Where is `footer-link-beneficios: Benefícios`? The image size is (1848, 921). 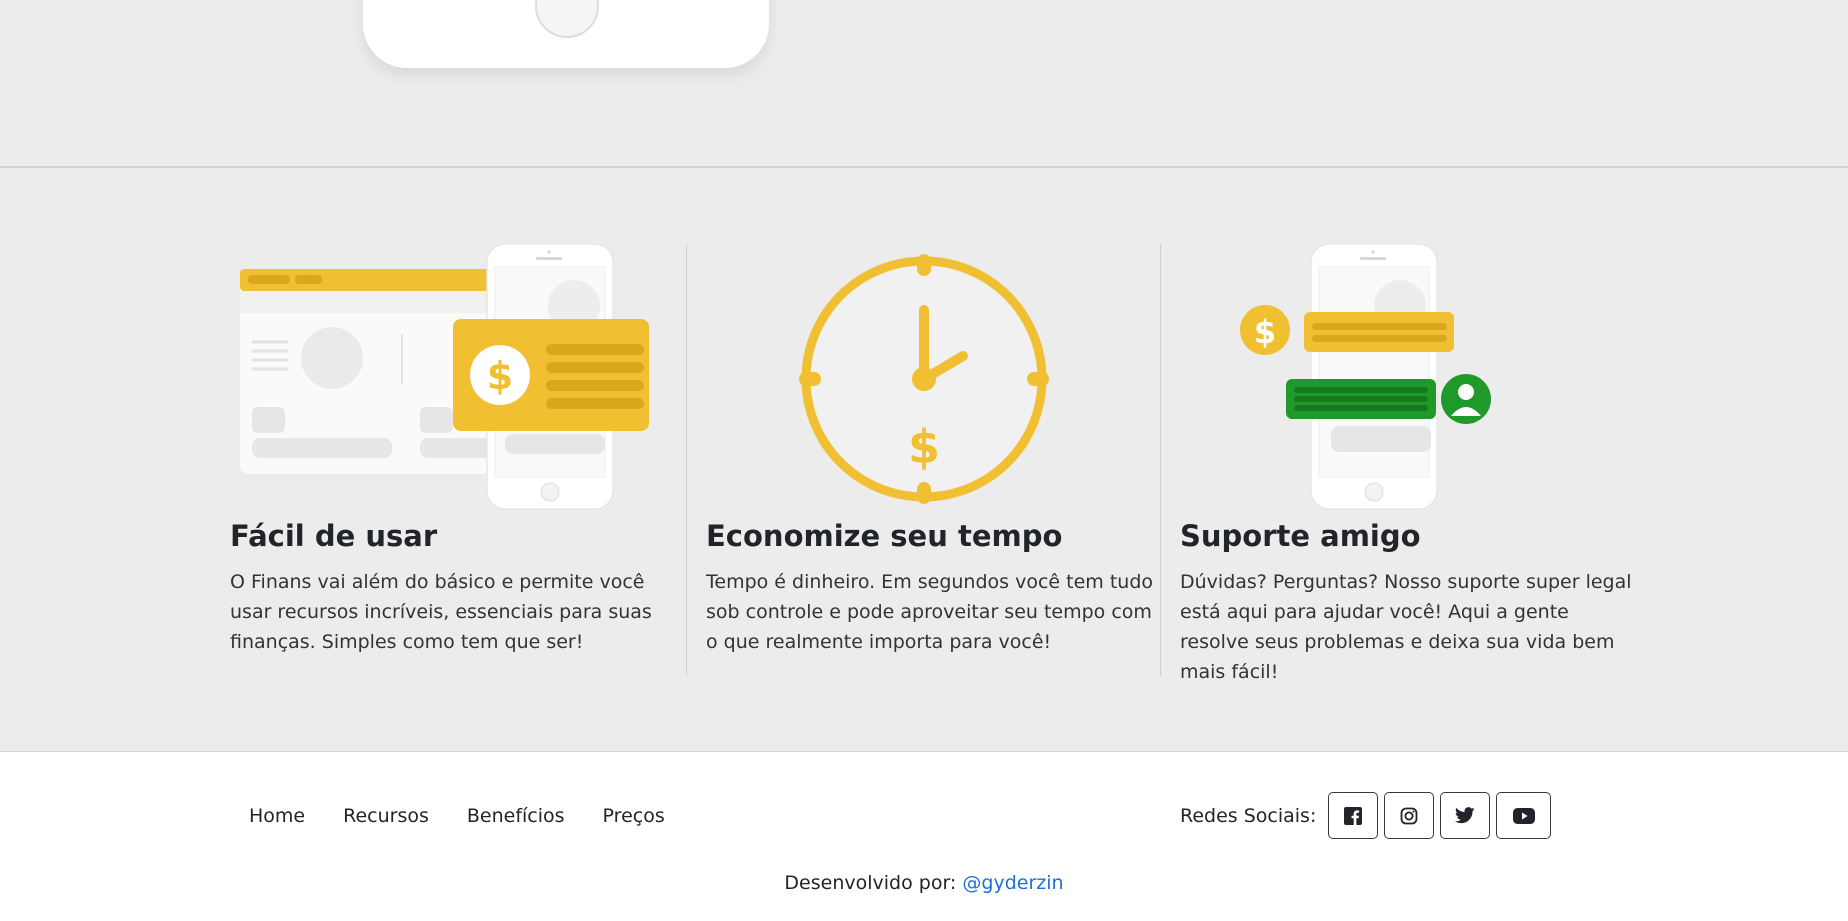 footer-link-beneficios: Benefícios is located at coordinates (516, 816).